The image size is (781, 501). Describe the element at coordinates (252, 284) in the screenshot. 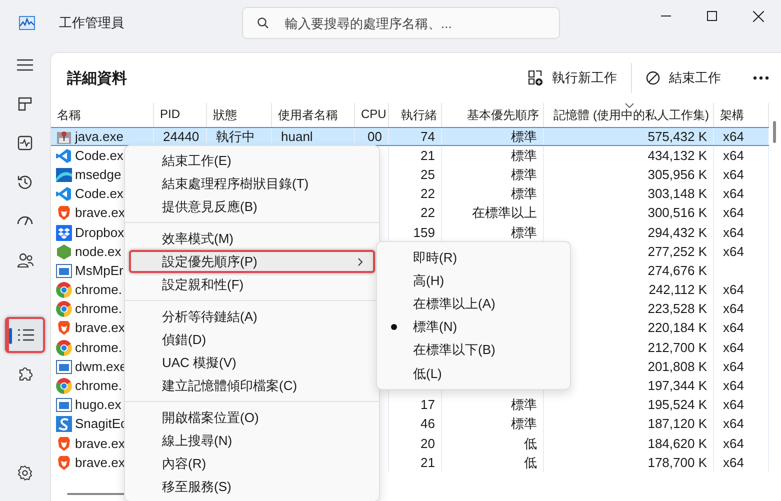

I see `menu-item: 設定親和性(F)` at that location.